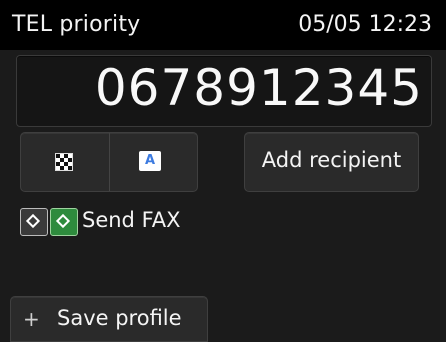  What do you see at coordinates (31, 319) in the screenshot?
I see `plus-icon: +` at bounding box center [31, 319].